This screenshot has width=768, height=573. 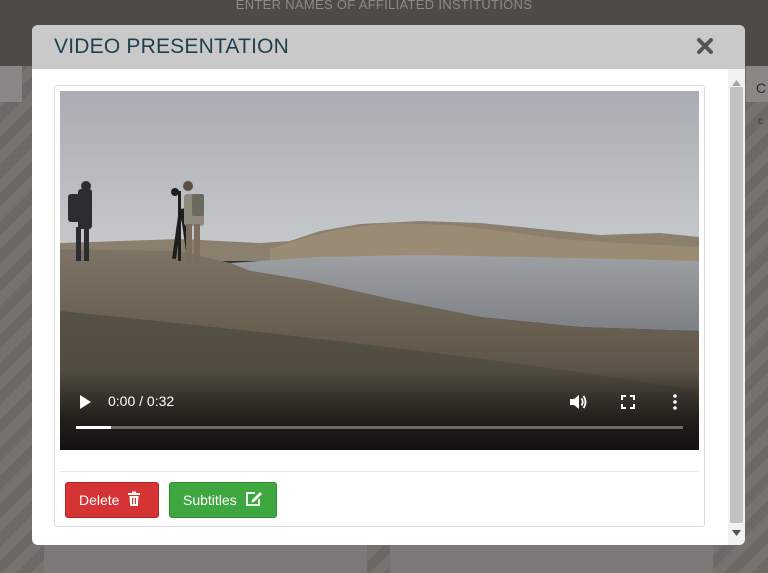 What do you see at coordinates (85, 402) in the screenshot?
I see `play-icon` at bounding box center [85, 402].